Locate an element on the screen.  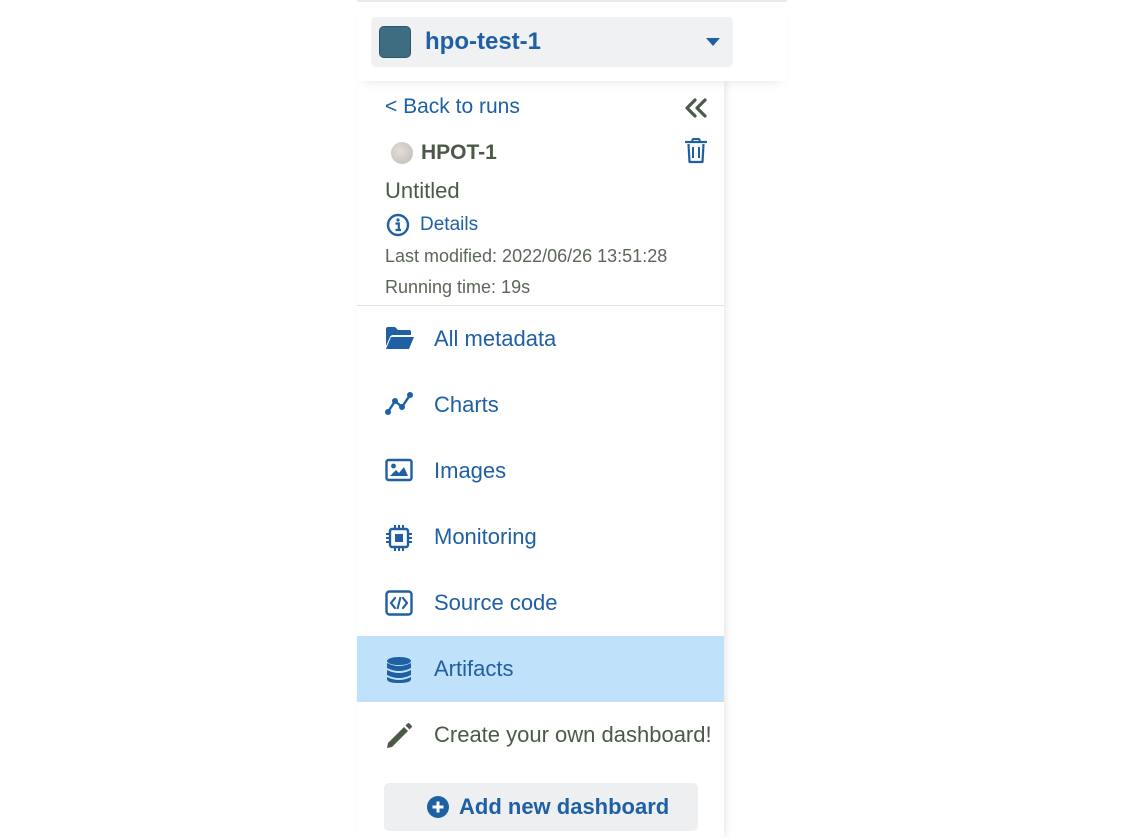
folder-open-icon is located at coordinates (399, 339).